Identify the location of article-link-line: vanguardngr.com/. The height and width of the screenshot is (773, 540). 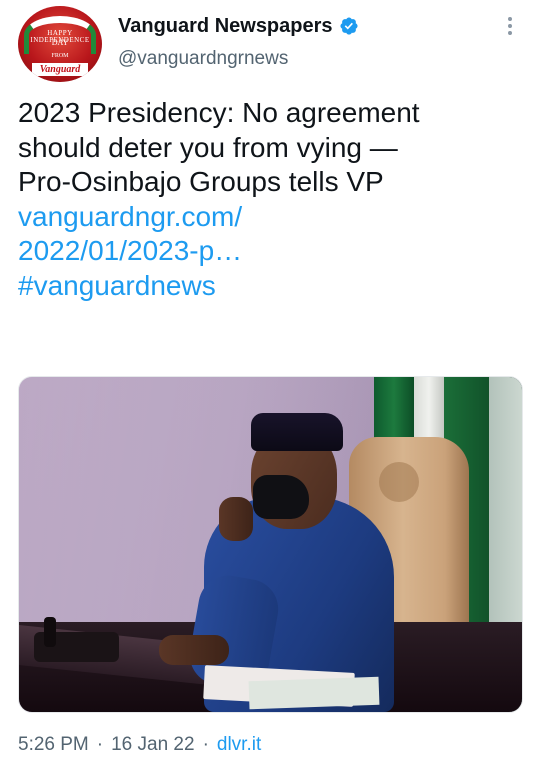
(270, 217).